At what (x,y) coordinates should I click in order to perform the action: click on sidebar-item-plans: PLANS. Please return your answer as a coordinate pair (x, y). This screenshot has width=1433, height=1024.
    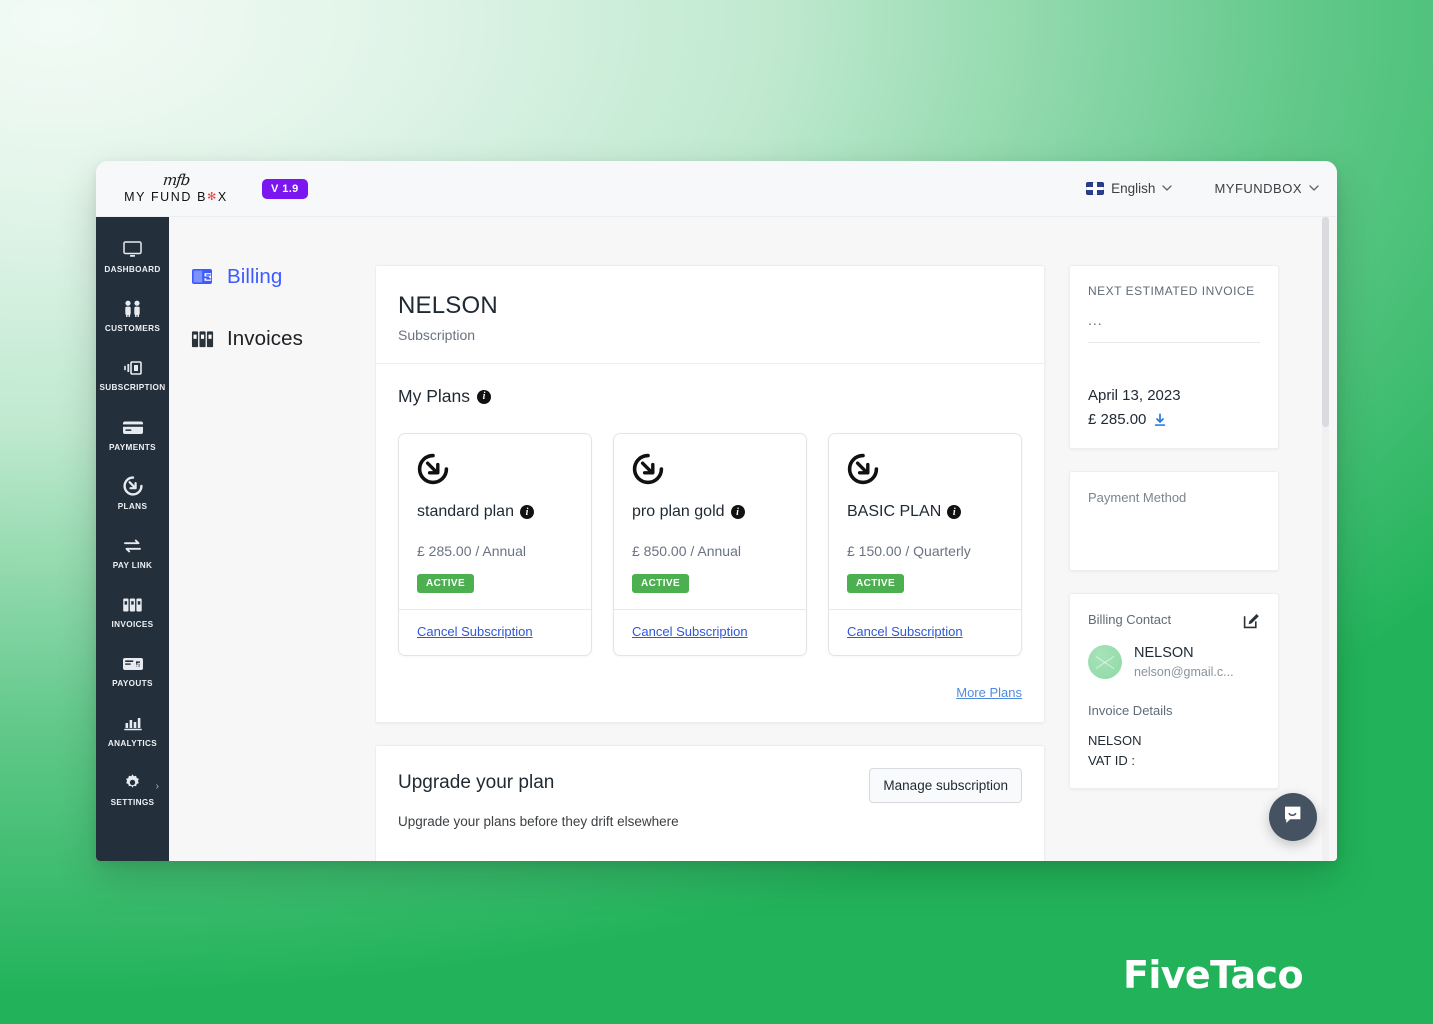
    Looking at the image, I should click on (132, 493).